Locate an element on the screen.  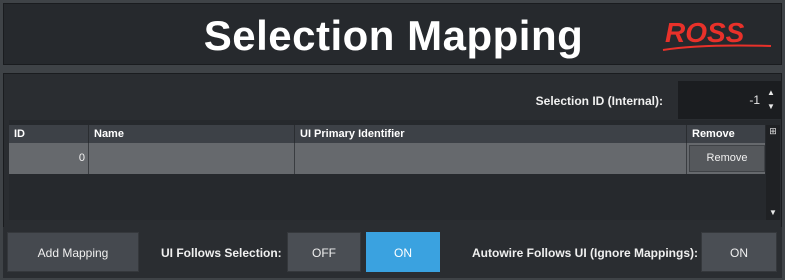
logo-text: ROSS is located at coordinates (705, 32).